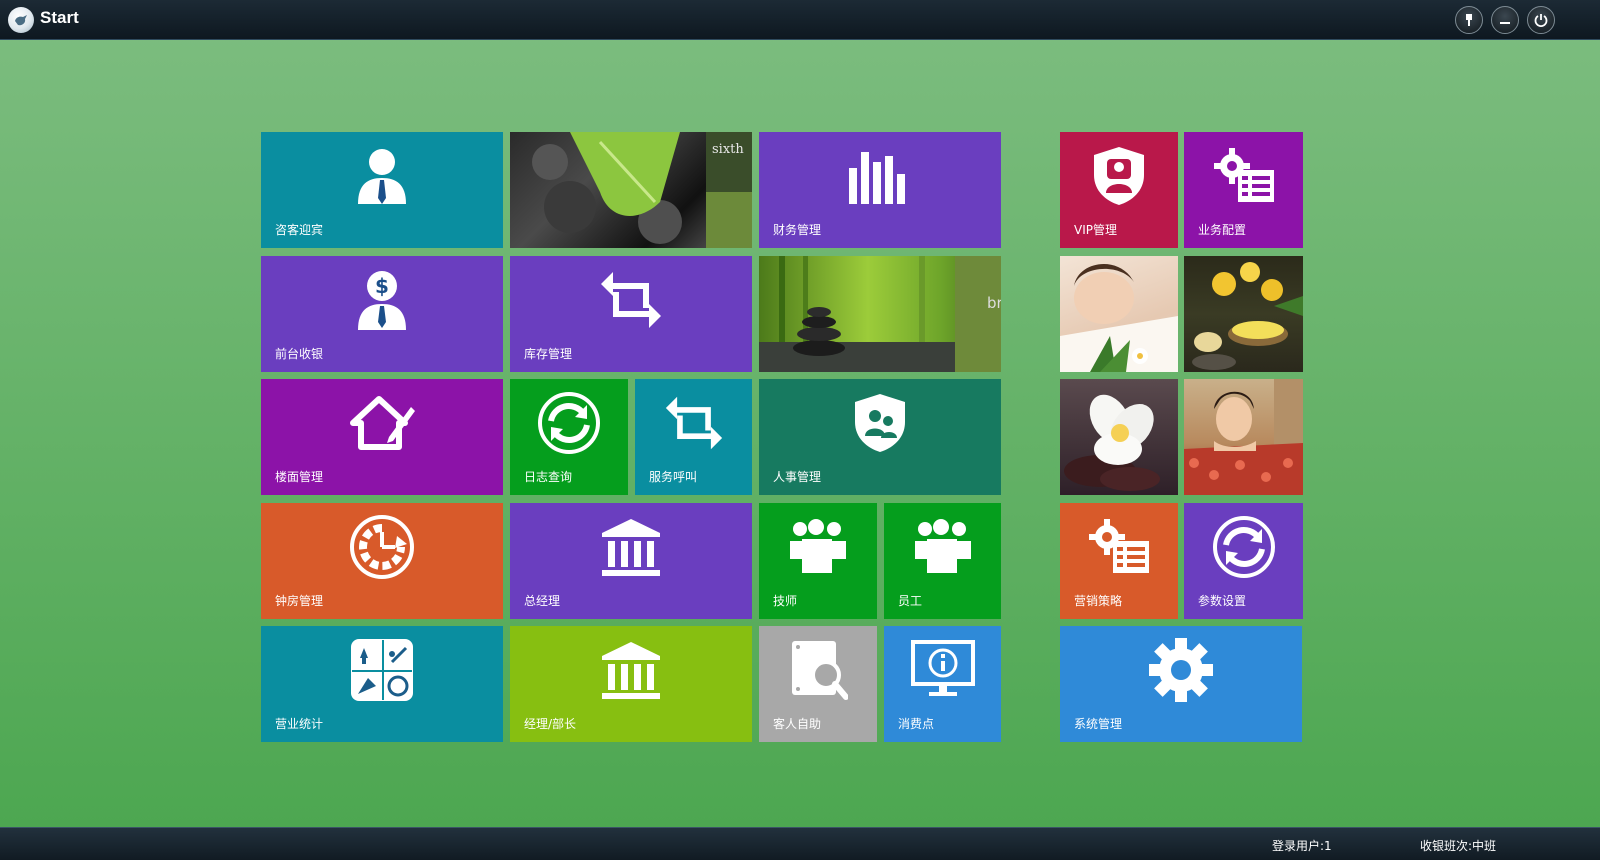  Describe the element at coordinates (1119, 176) in the screenshot. I see `shield-user-icon` at that location.